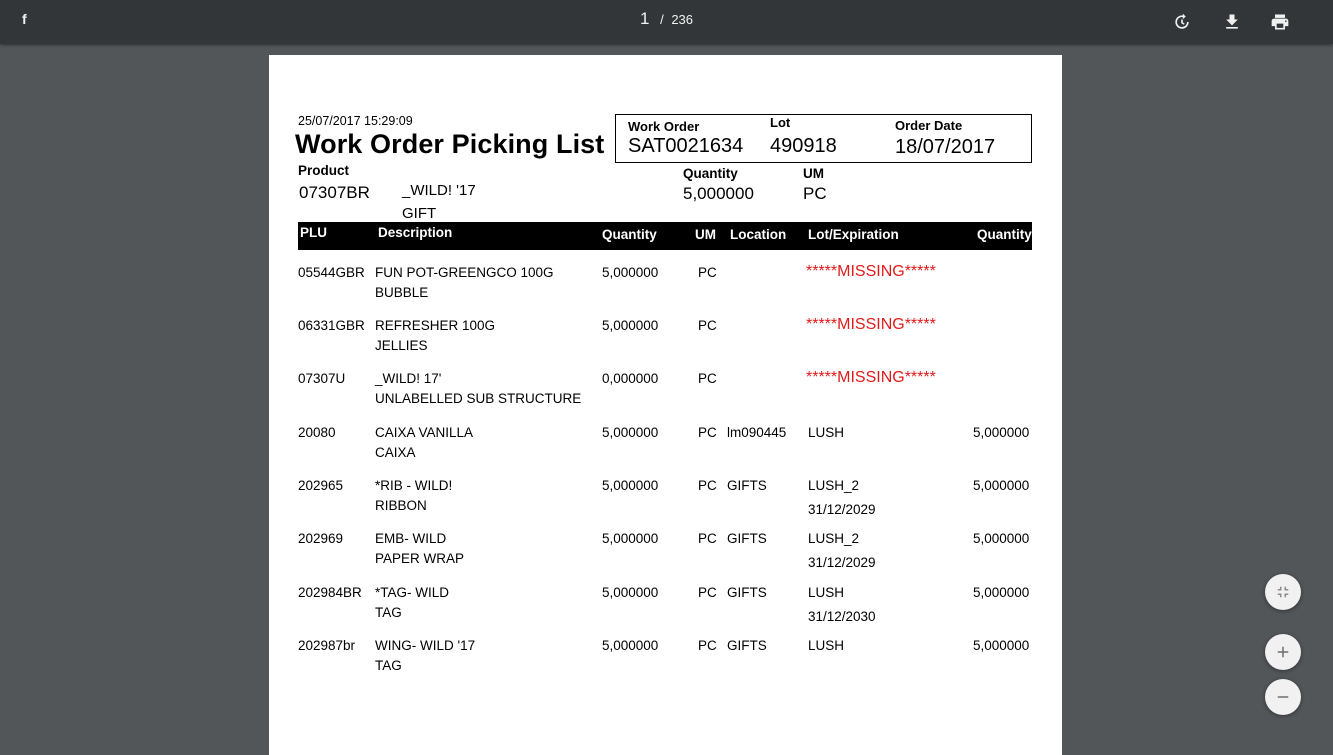  Describe the element at coordinates (644, 18) in the screenshot. I see `current-page-input: 1` at that location.